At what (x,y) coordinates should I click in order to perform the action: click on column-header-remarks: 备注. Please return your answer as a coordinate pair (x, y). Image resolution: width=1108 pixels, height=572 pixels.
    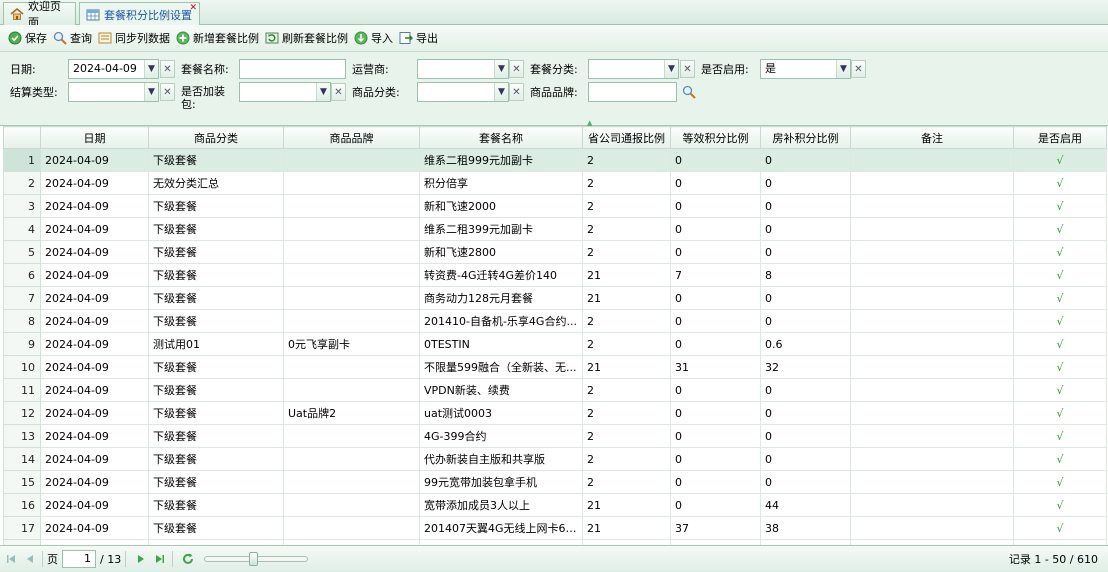
    Looking at the image, I should click on (932, 137).